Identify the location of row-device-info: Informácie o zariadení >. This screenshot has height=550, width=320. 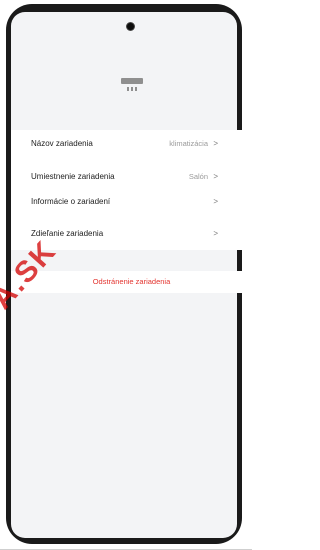
(131, 201).